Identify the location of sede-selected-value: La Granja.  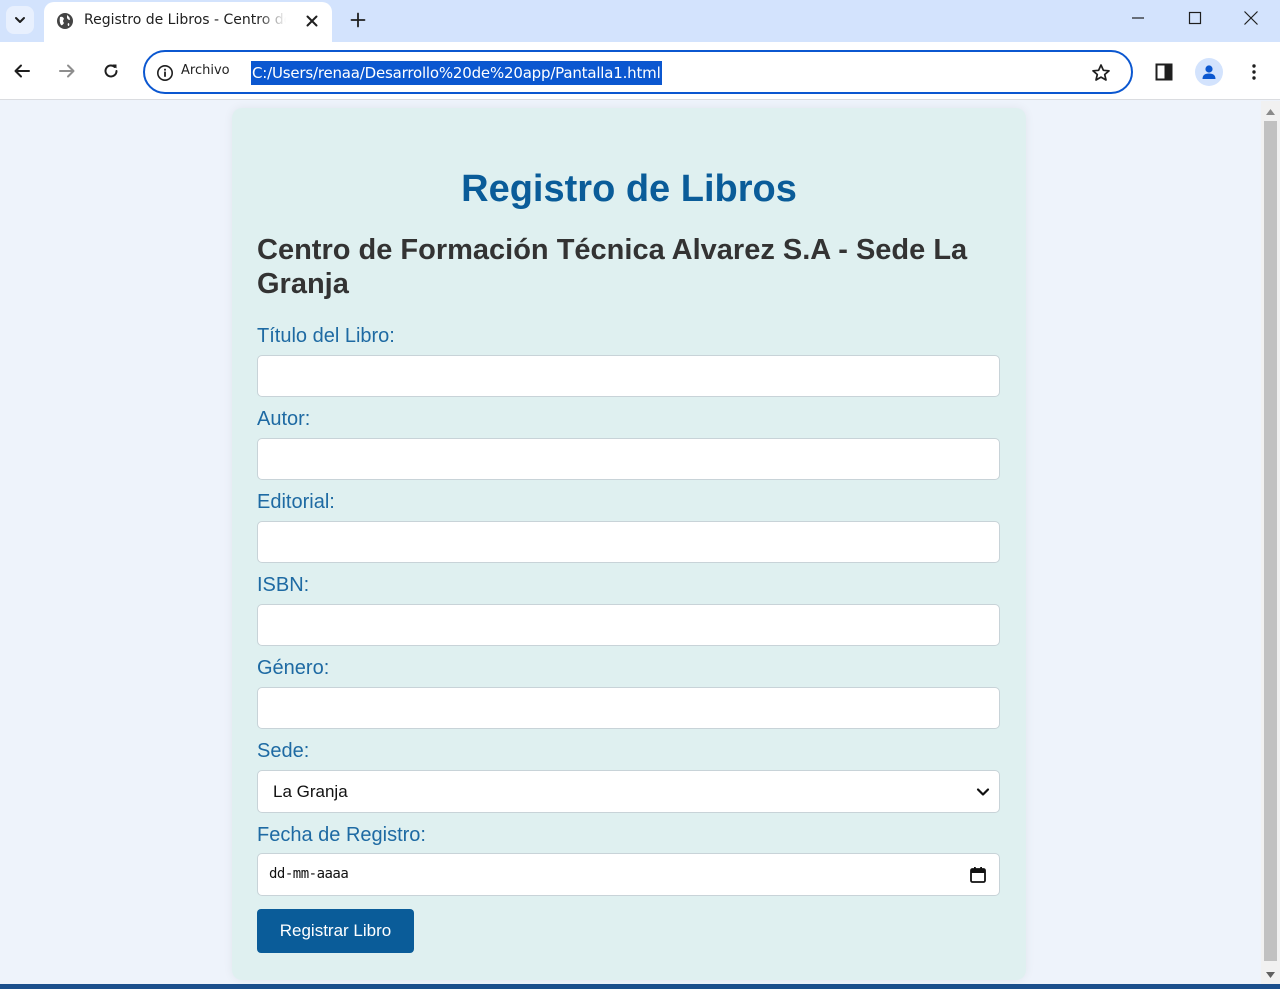
(310, 791).